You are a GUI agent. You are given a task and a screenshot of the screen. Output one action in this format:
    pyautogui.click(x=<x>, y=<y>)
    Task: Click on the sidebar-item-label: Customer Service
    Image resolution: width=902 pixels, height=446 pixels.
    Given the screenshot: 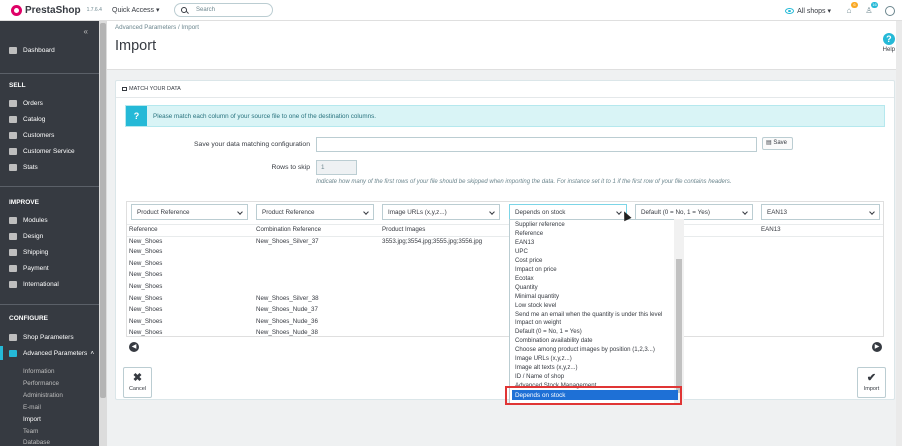 What is the action you would take?
    pyautogui.click(x=49, y=151)
    